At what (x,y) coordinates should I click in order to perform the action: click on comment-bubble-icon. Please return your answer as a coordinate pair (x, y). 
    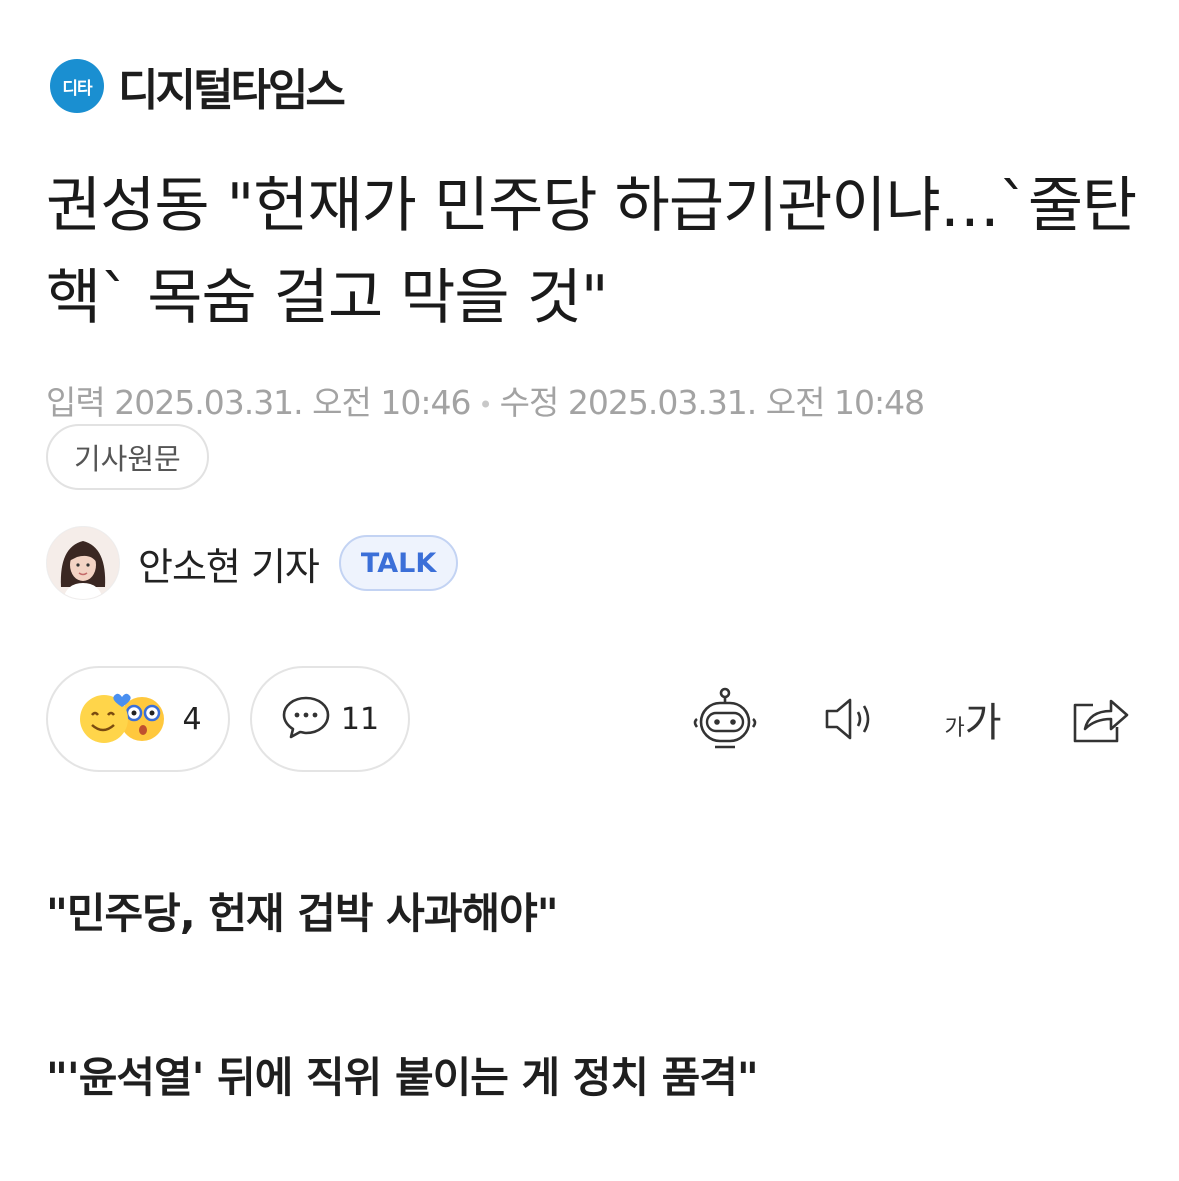
    Looking at the image, I should click on (306, 719).